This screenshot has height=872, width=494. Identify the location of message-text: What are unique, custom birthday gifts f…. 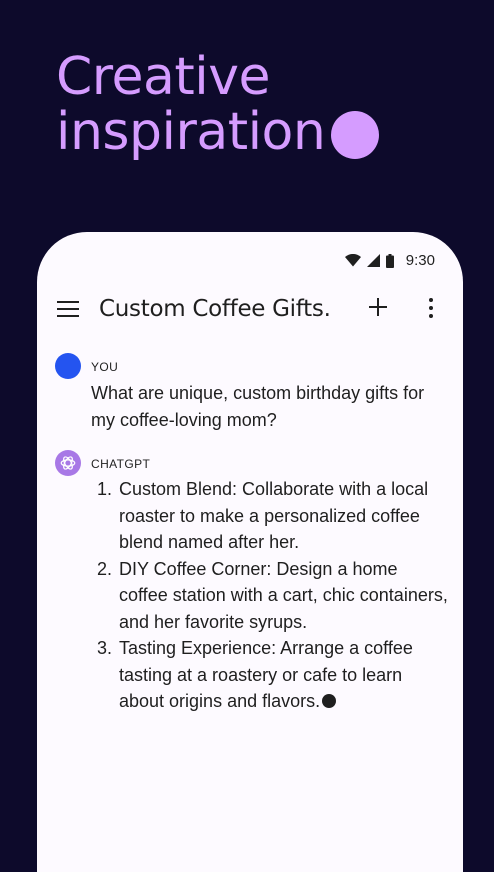
(258, 406).